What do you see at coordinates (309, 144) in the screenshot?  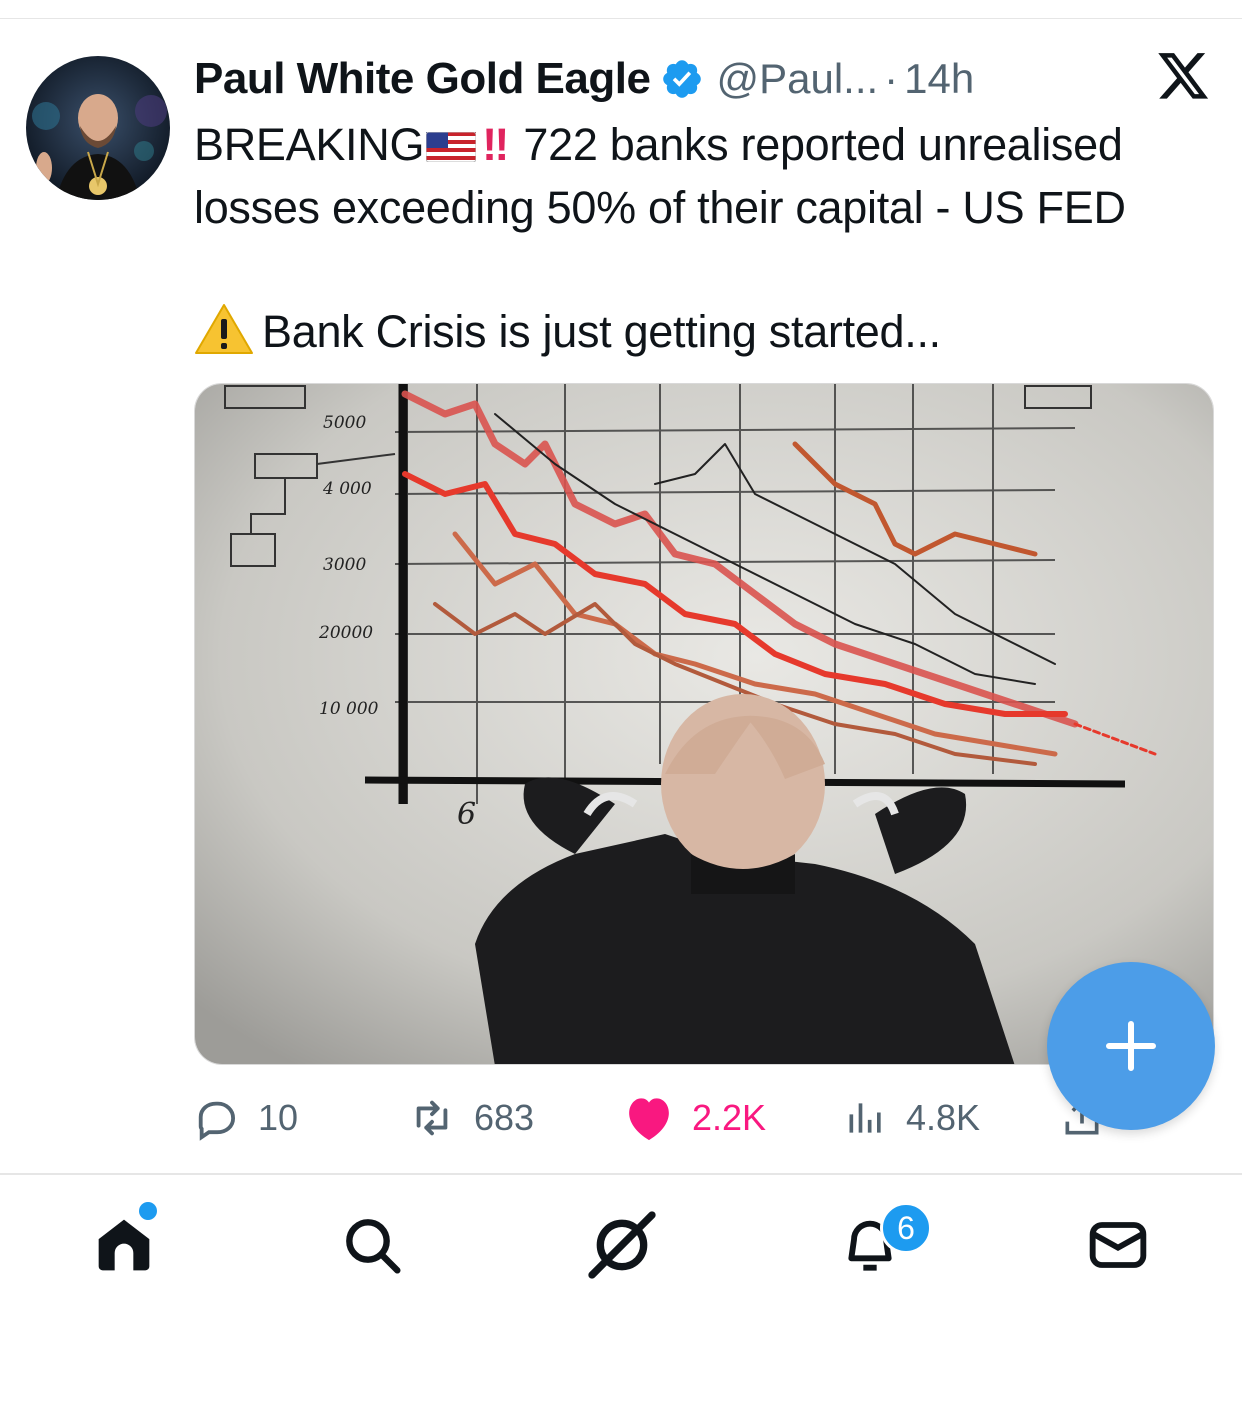 I see `breaking-text: BREAKING` at bounding box center [309, 144].